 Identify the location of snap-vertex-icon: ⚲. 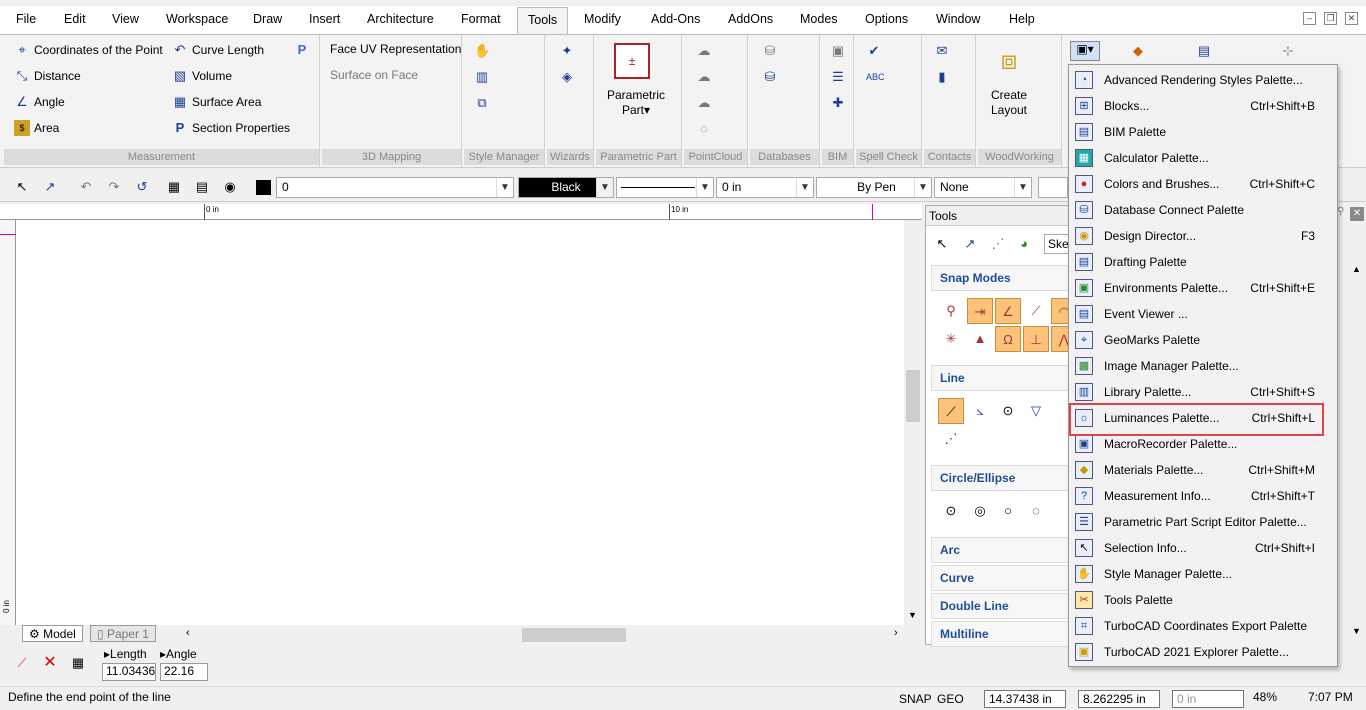
(951, 311).